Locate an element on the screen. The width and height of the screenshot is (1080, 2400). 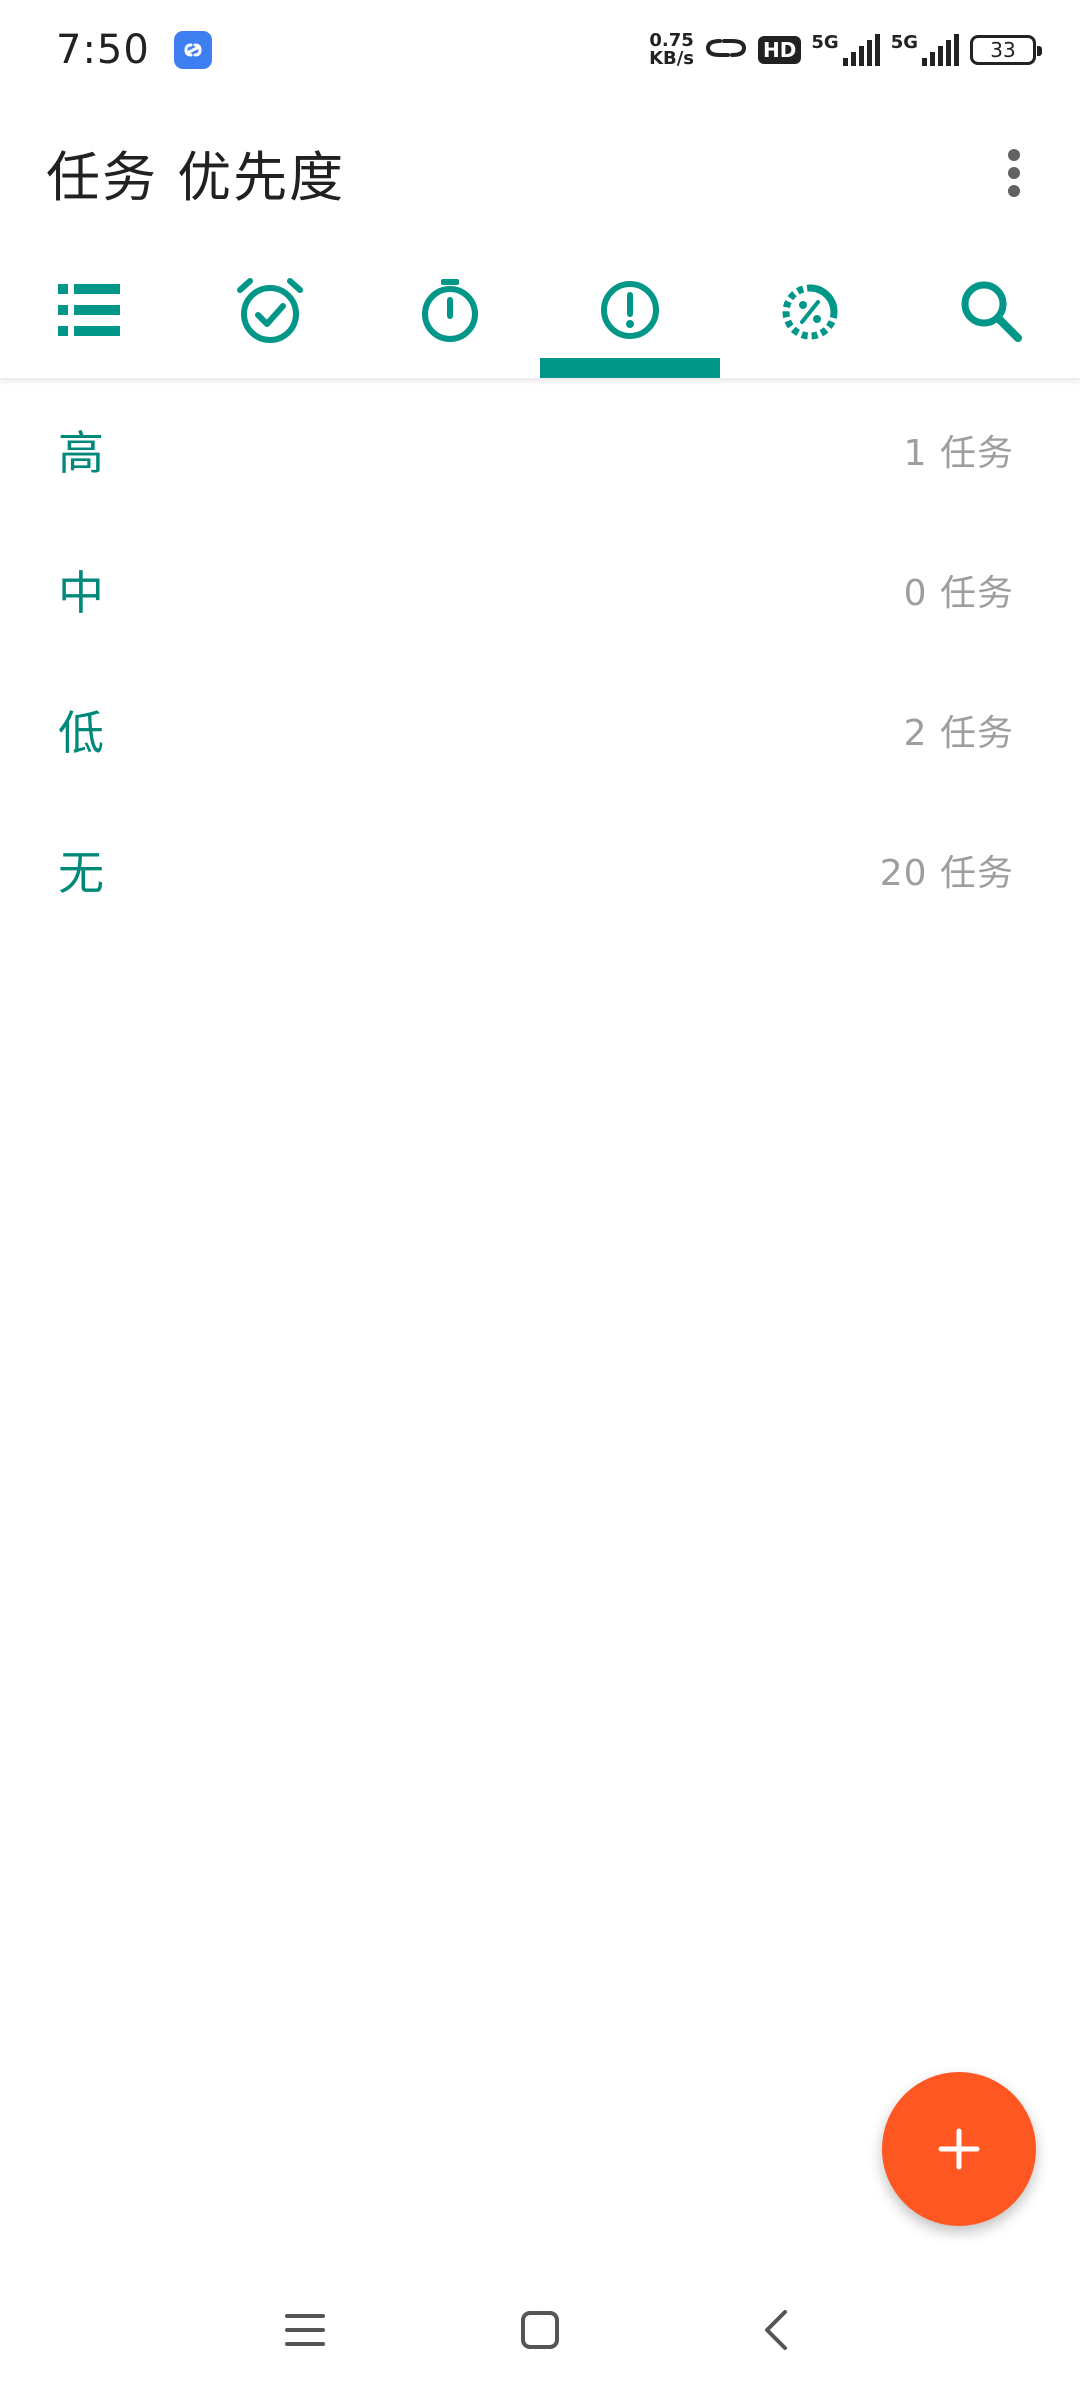
priority-row-none: 无 20 任务 is located at coordinates (540, 870).